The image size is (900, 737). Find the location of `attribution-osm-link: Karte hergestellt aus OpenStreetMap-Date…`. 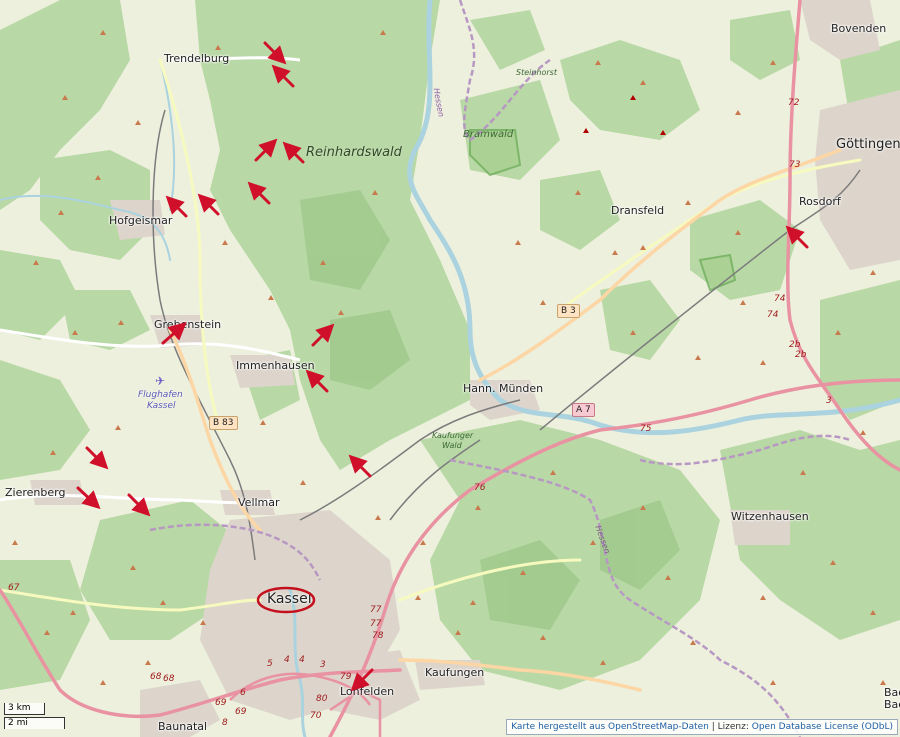

attribution-osm-link: Karte hergestellt aus OpenStreetMap-Date… is located at coordinates (610, 727).